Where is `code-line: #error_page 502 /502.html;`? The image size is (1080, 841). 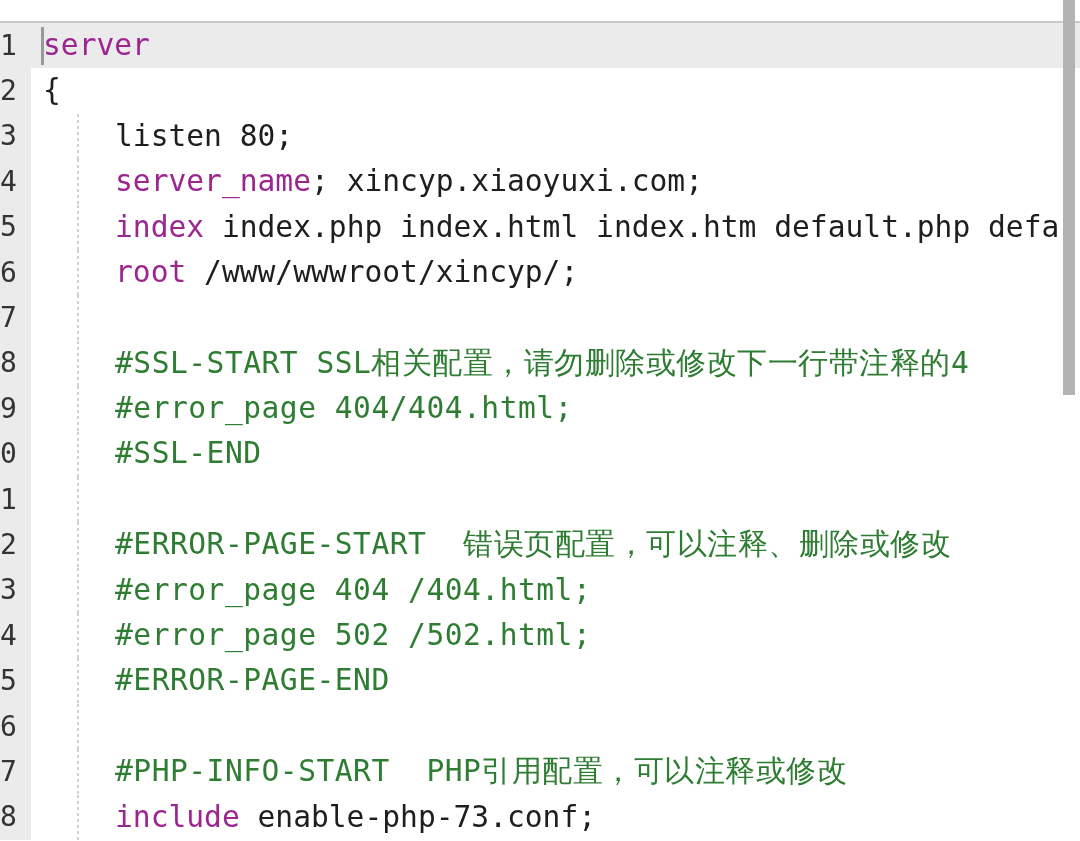
code-line: #error_page 502 /502.html; is located at coordinates (353, 636).